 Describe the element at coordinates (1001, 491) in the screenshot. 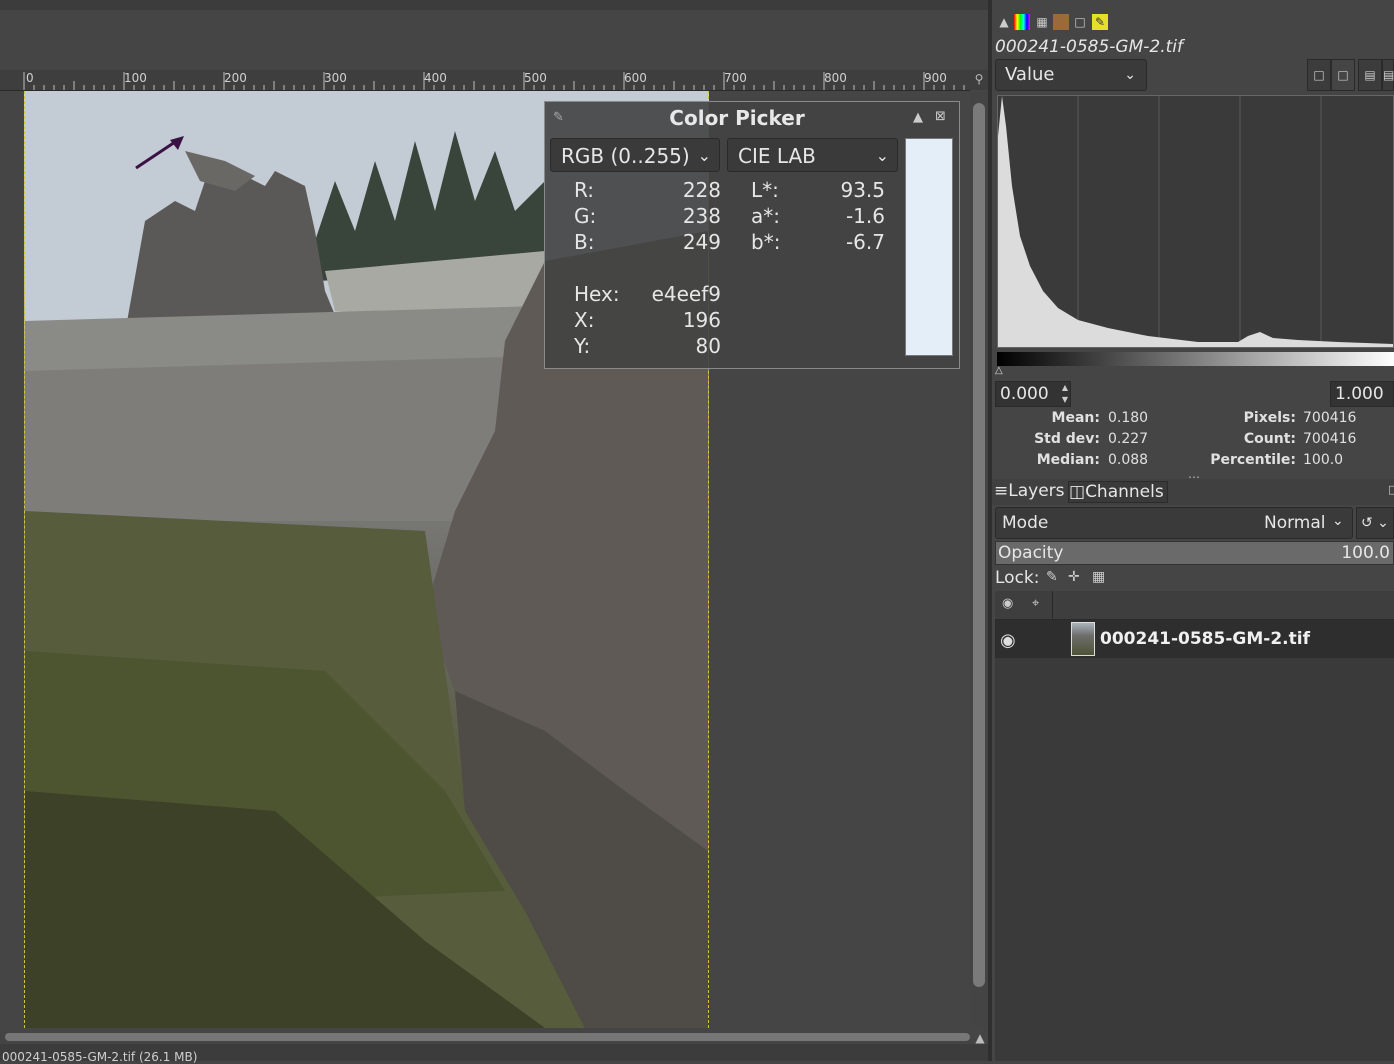

I see `layers-tab-icon: ≡` at that location.